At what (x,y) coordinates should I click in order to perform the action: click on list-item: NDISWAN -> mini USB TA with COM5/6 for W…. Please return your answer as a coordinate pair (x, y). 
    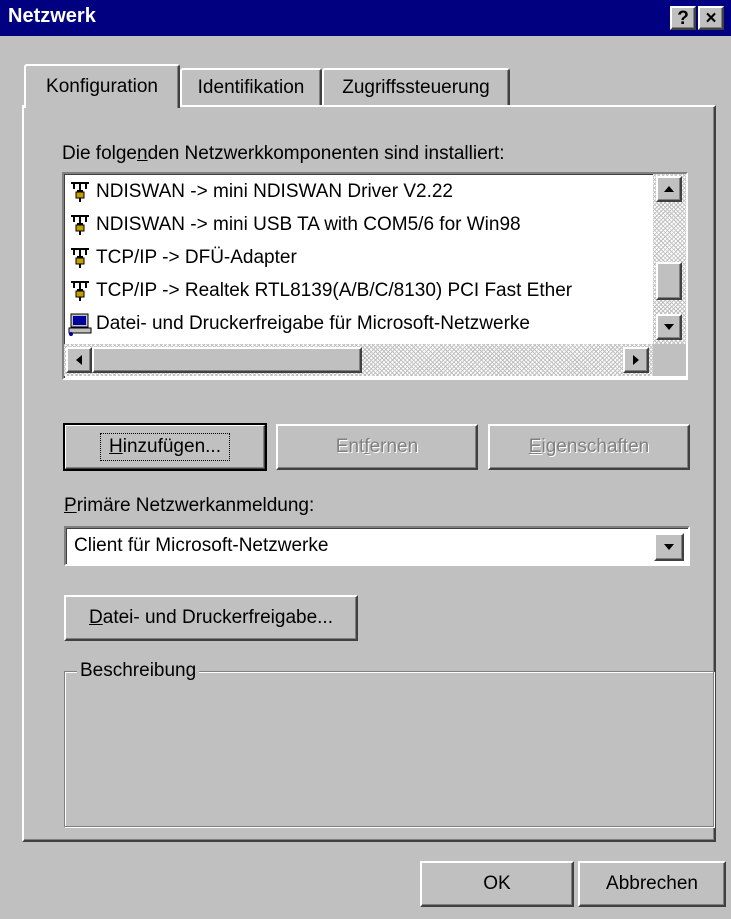
    Looking at the image, I should click on (294, 225).